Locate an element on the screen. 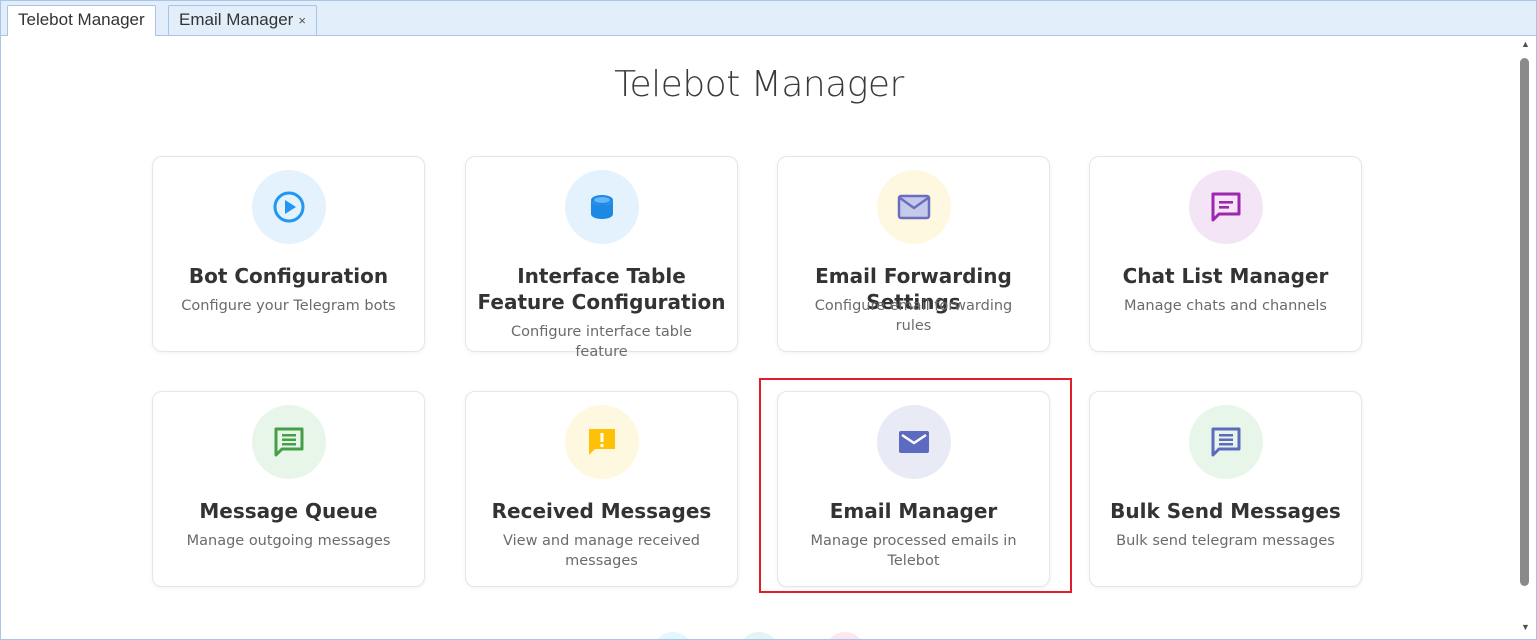  tab-label: Email Manager is located at coordinates (236, 19).